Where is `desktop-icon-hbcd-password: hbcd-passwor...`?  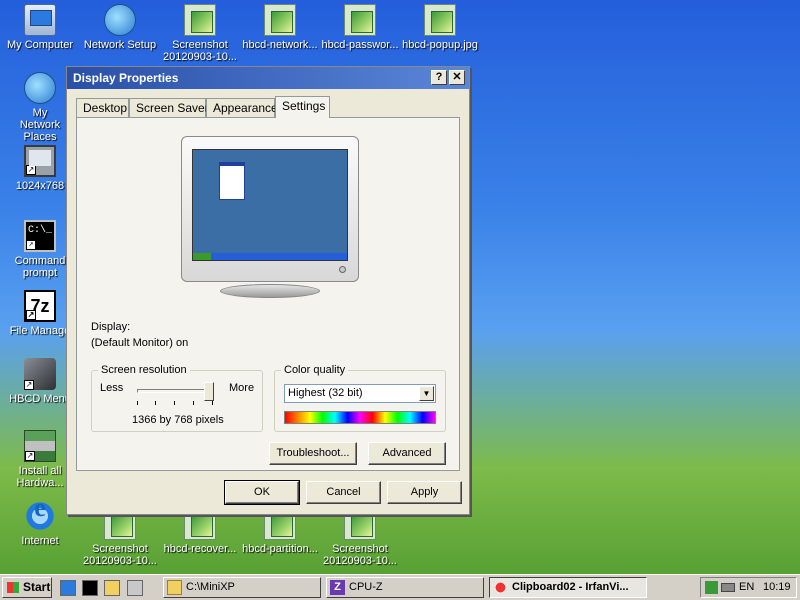
desktop-icon-hbcd-password: hbcd-passwor... is located at coordinates (360, 27).